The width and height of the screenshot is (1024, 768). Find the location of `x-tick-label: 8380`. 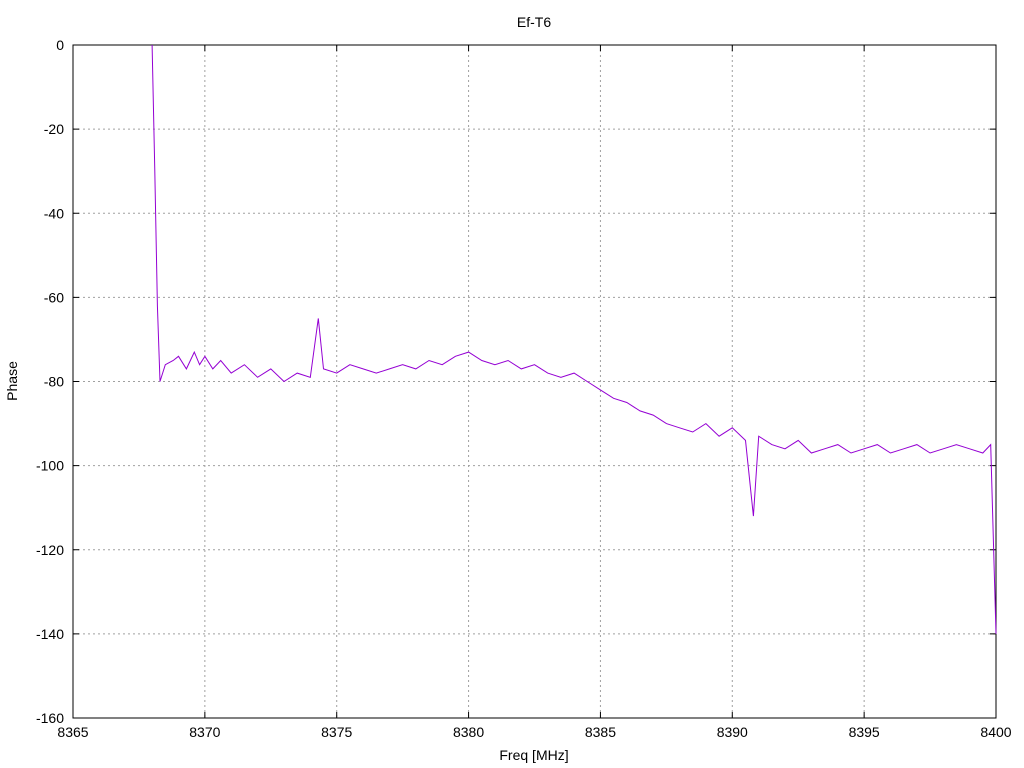

x-tick-label: 8380 is located at coordinates (468, 732).